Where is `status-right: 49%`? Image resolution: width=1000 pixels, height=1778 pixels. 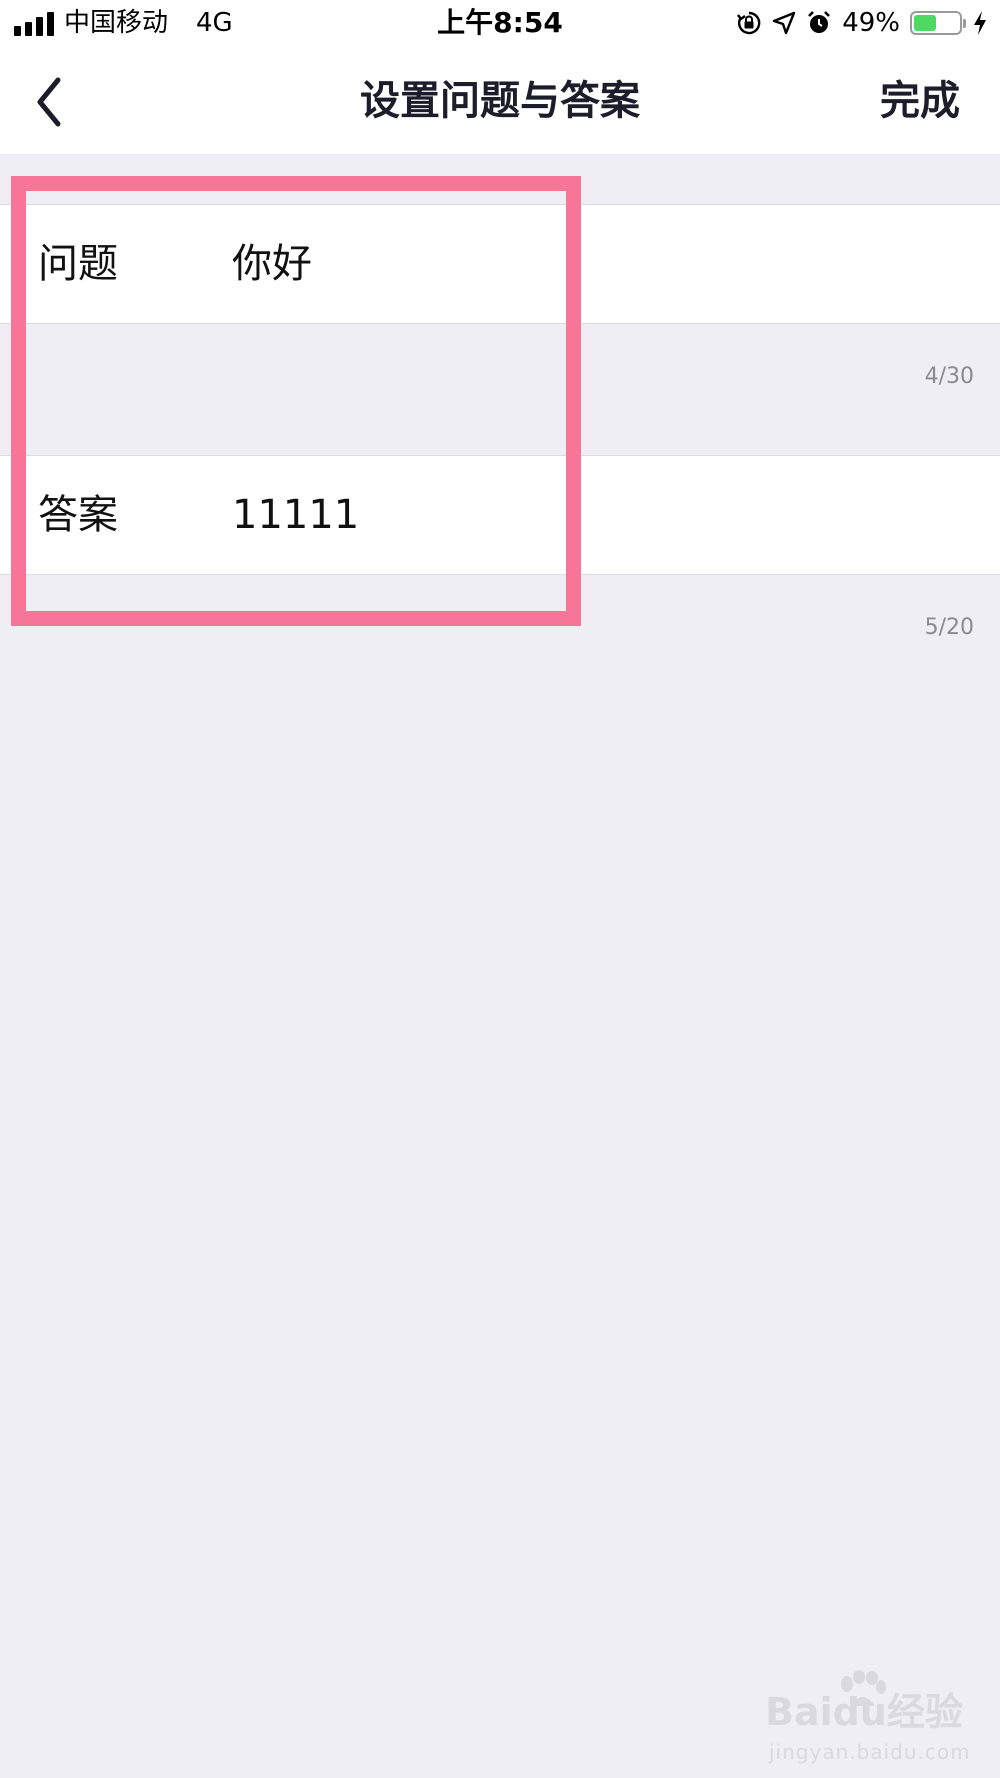
status-right: 49% is located at coordinates (862, 23).